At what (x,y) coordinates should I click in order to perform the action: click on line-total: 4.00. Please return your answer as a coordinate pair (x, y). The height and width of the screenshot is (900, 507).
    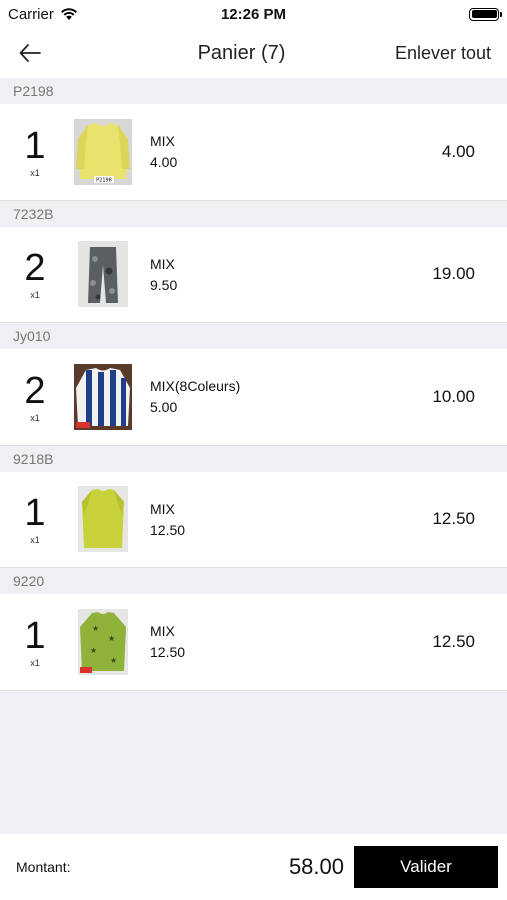
    Looking at the image, I should click on (458, 151).